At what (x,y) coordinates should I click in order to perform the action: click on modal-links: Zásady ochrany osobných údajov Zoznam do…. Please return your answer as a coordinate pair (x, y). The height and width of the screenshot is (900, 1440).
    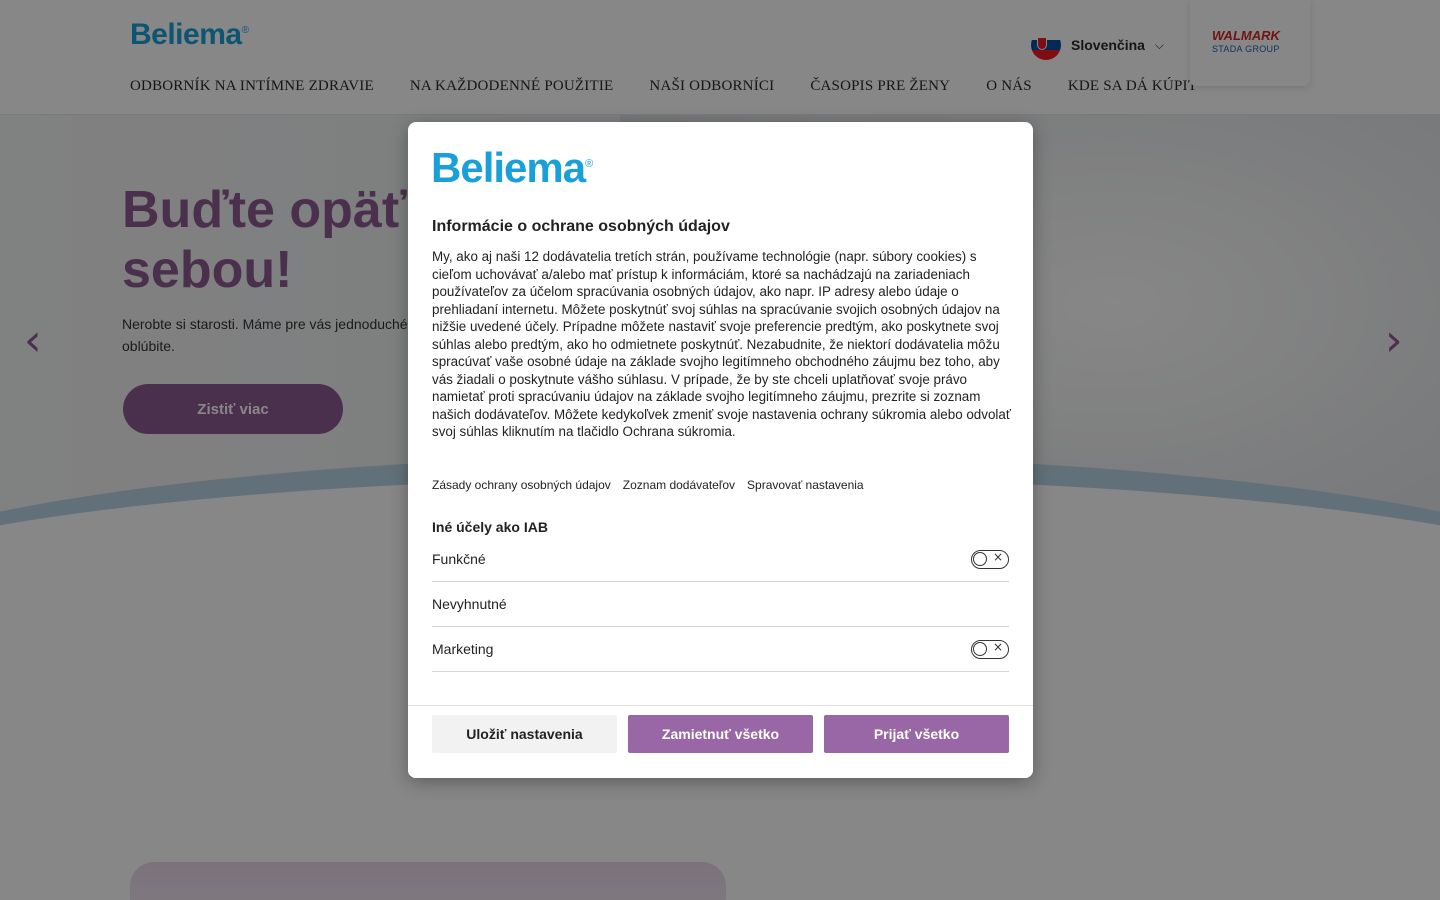
    Looking at the image, I should click on (648, 485).